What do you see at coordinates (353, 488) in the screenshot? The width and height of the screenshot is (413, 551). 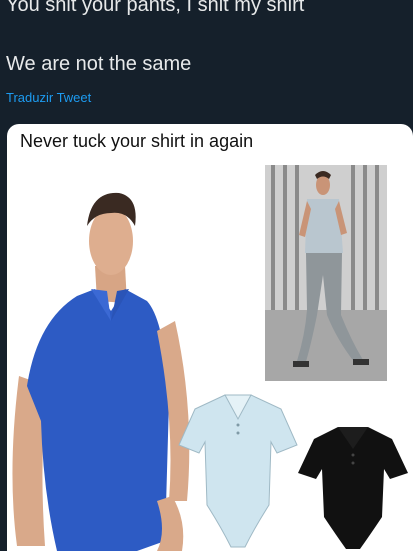 I see `black-bodysuit-product` at bounding box center [353, 488].